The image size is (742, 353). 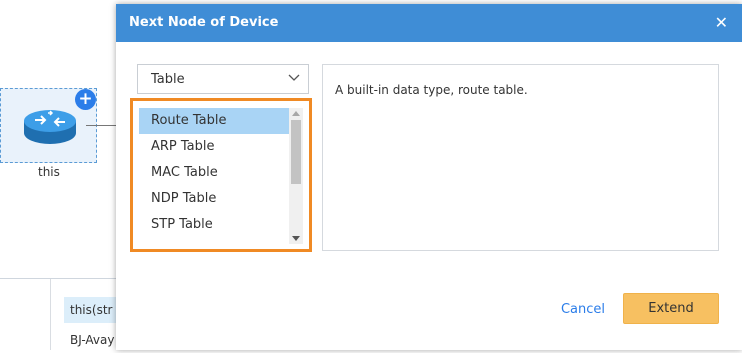 What do you see at coordinates (85, 99) in the screenshot?
I see `add-node-icon: +` at bounding box center [85, 99].